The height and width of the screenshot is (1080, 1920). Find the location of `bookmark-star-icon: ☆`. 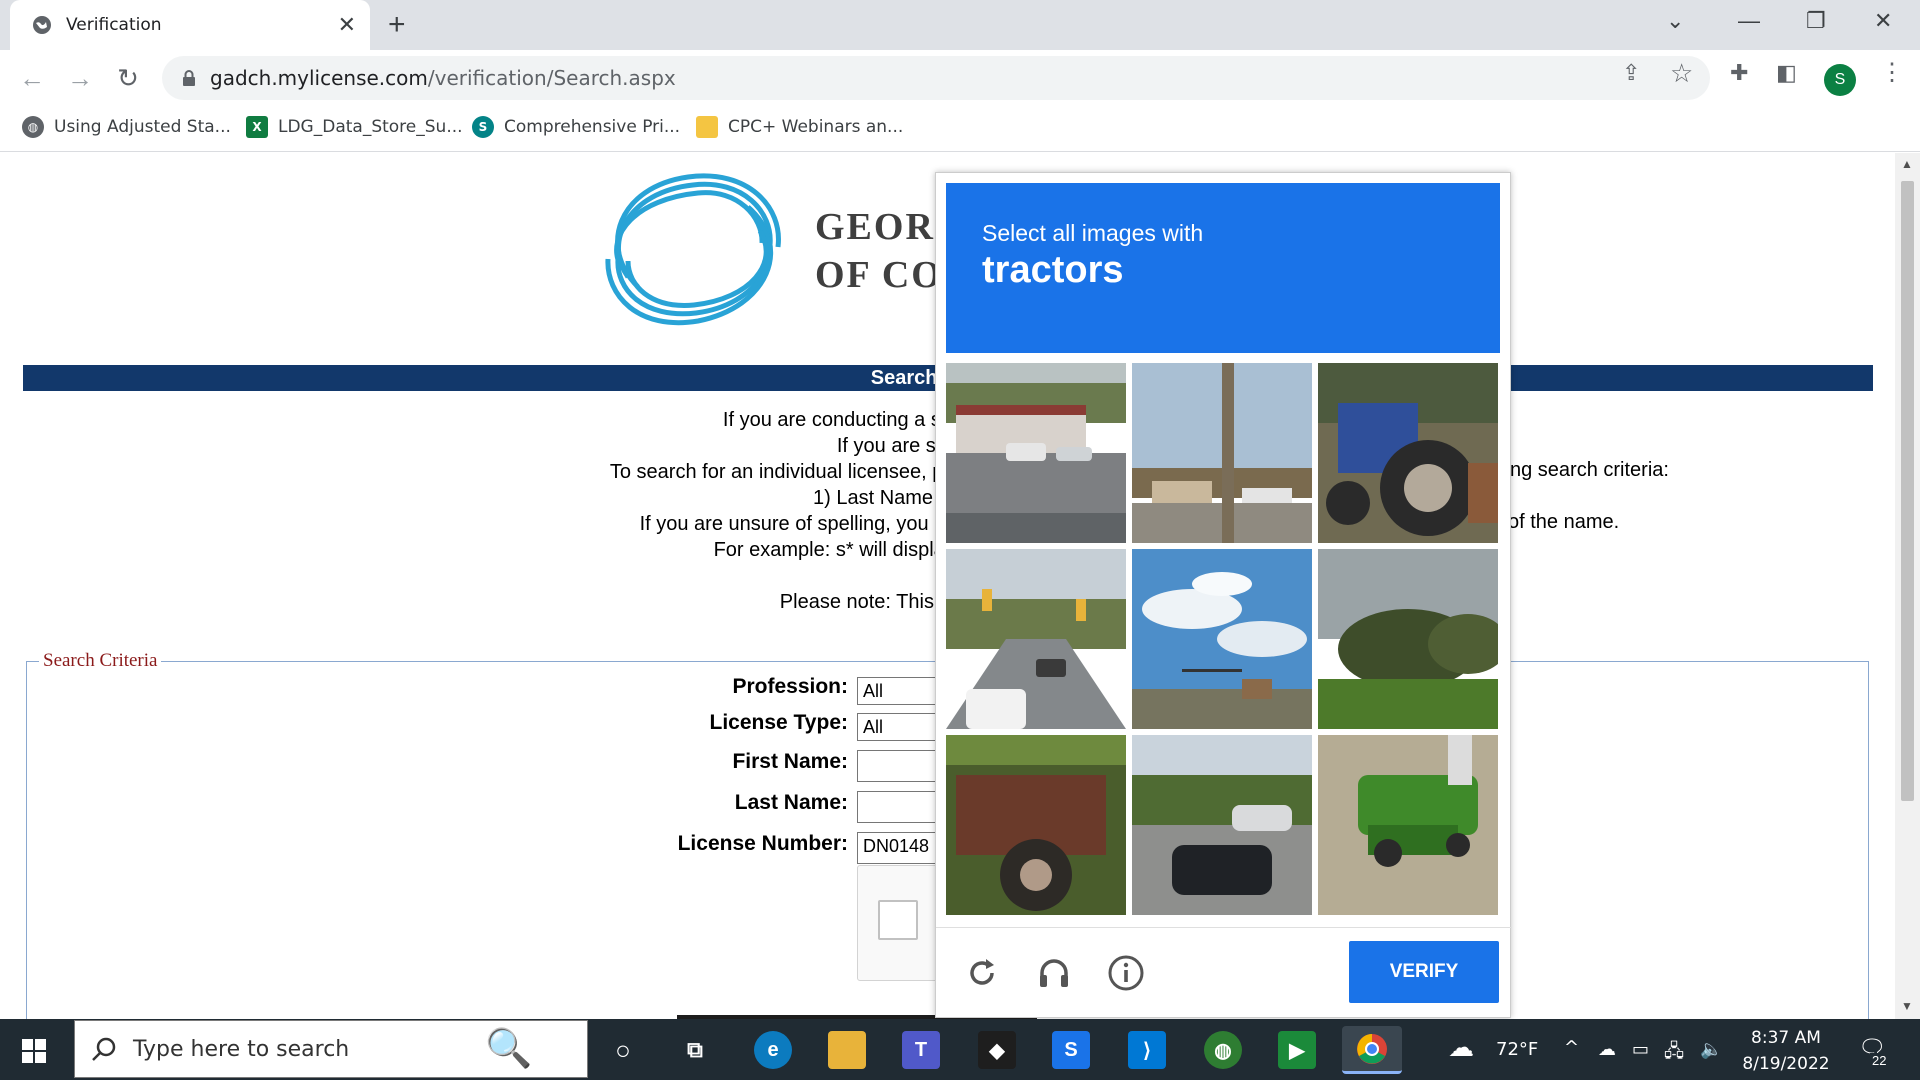

bookmark-star-icon: ☆ is located at coordinates (1681, 73).